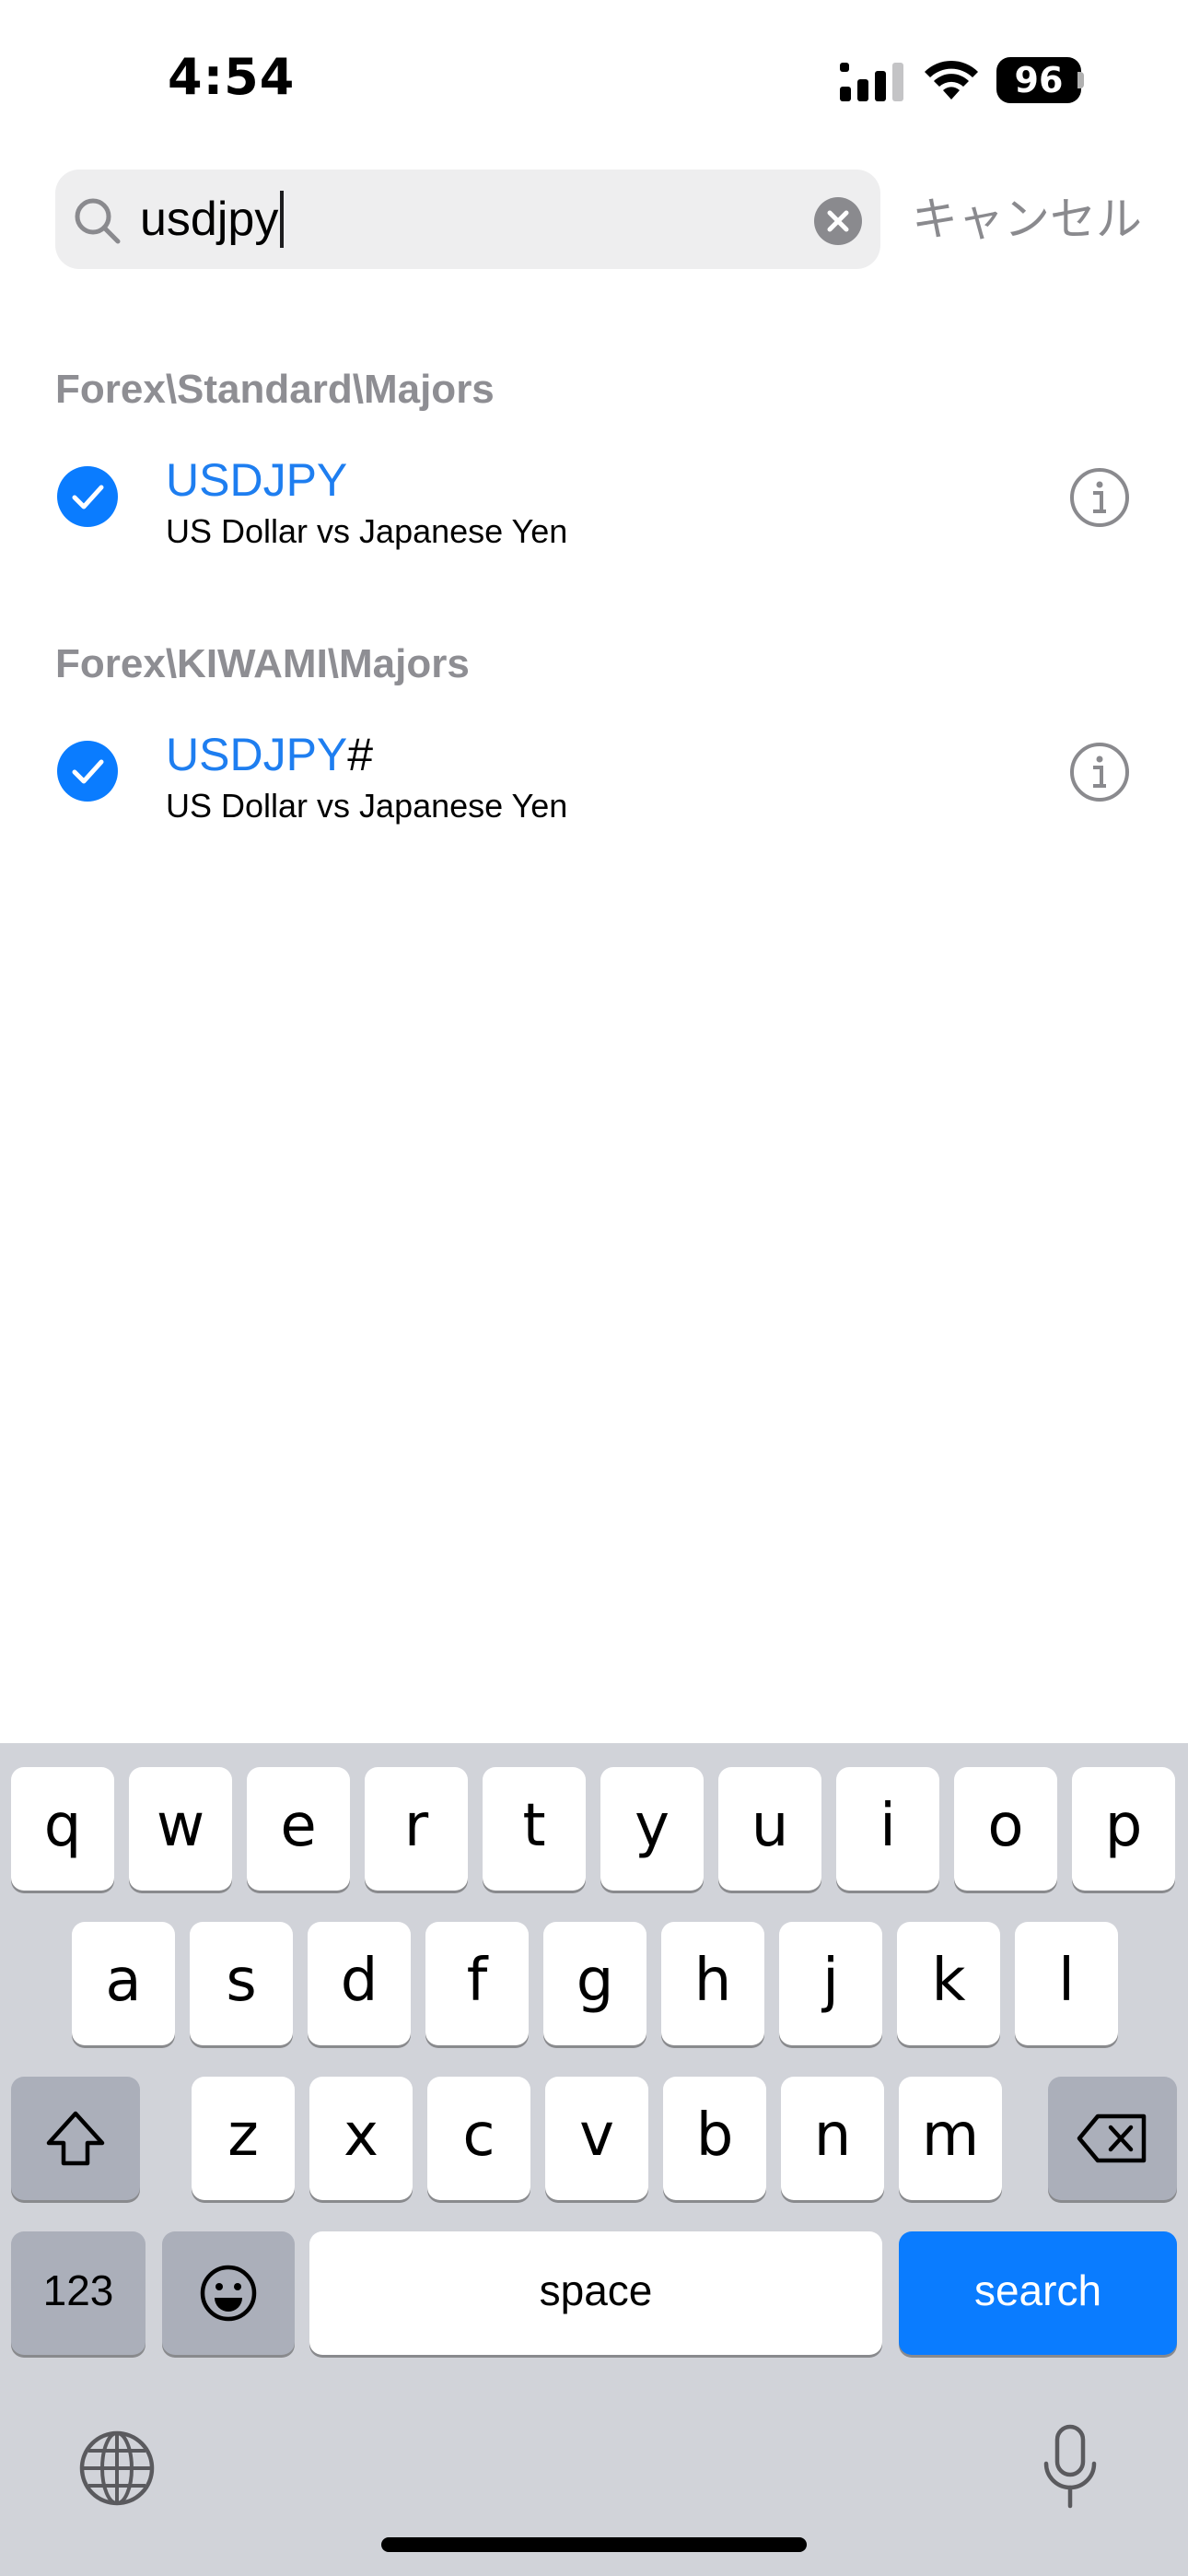 The image size is (1188, 2576). What do you see at coordinates (830, 1983) in the screenshot?
I see `key-j: j` at bounding box center [830, 1983].